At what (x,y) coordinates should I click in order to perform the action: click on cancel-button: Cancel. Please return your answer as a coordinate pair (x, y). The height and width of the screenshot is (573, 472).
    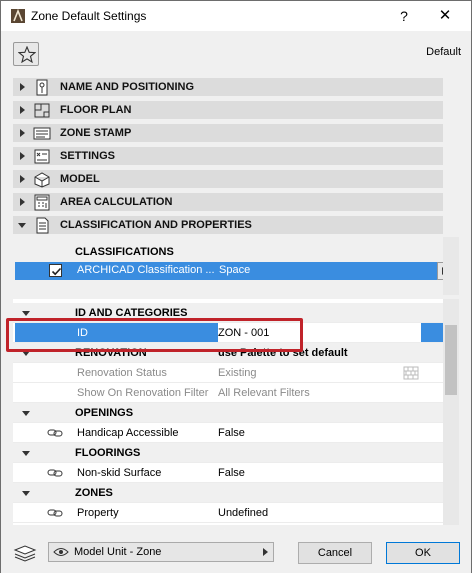
    Looking at the image, I should click on (335, 553).